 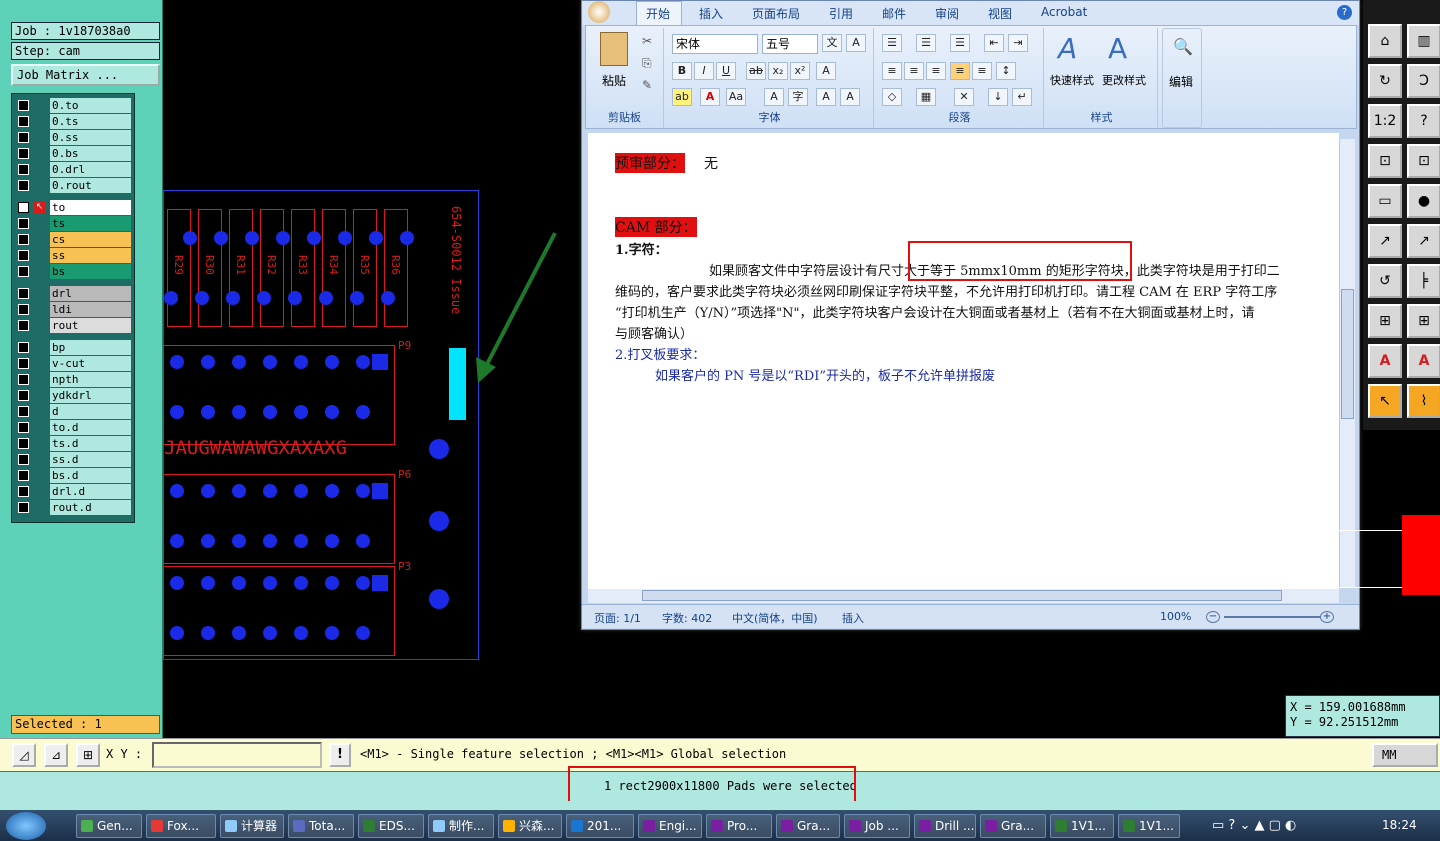 I want to click on layer-row: 0.drl, so click(x=74, y=169).